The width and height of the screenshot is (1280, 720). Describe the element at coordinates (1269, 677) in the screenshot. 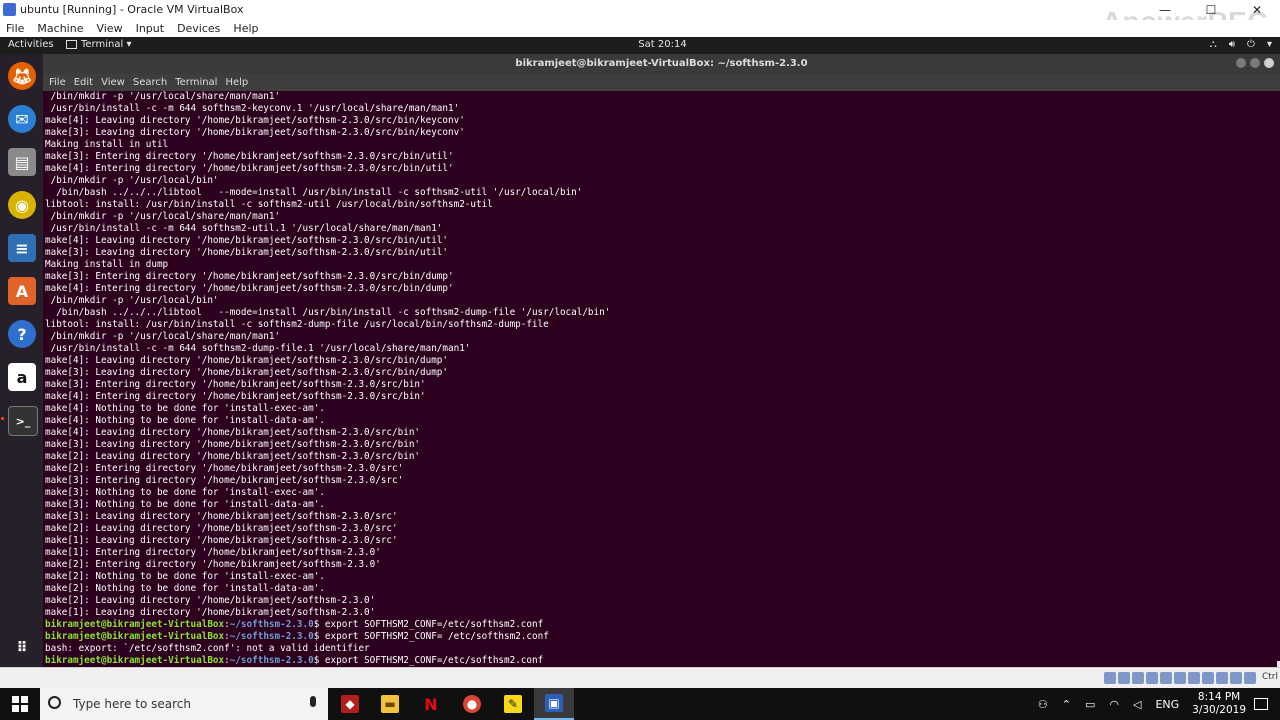

I see `host-key-label: Ctrl` at that location.